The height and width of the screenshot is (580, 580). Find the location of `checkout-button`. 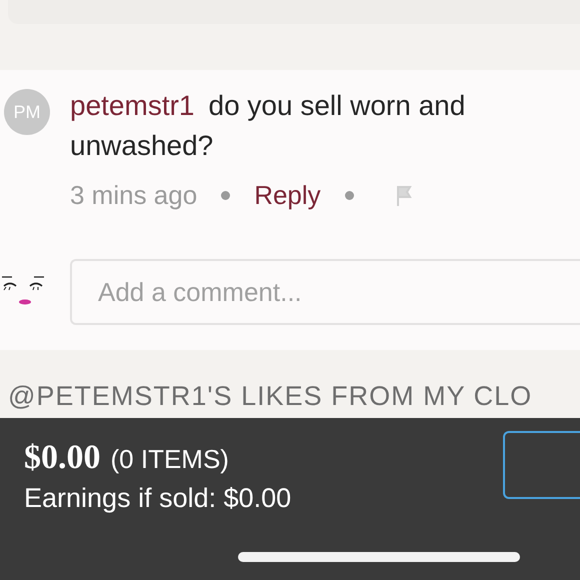

checkout-button is located at coordinates (541, 465).